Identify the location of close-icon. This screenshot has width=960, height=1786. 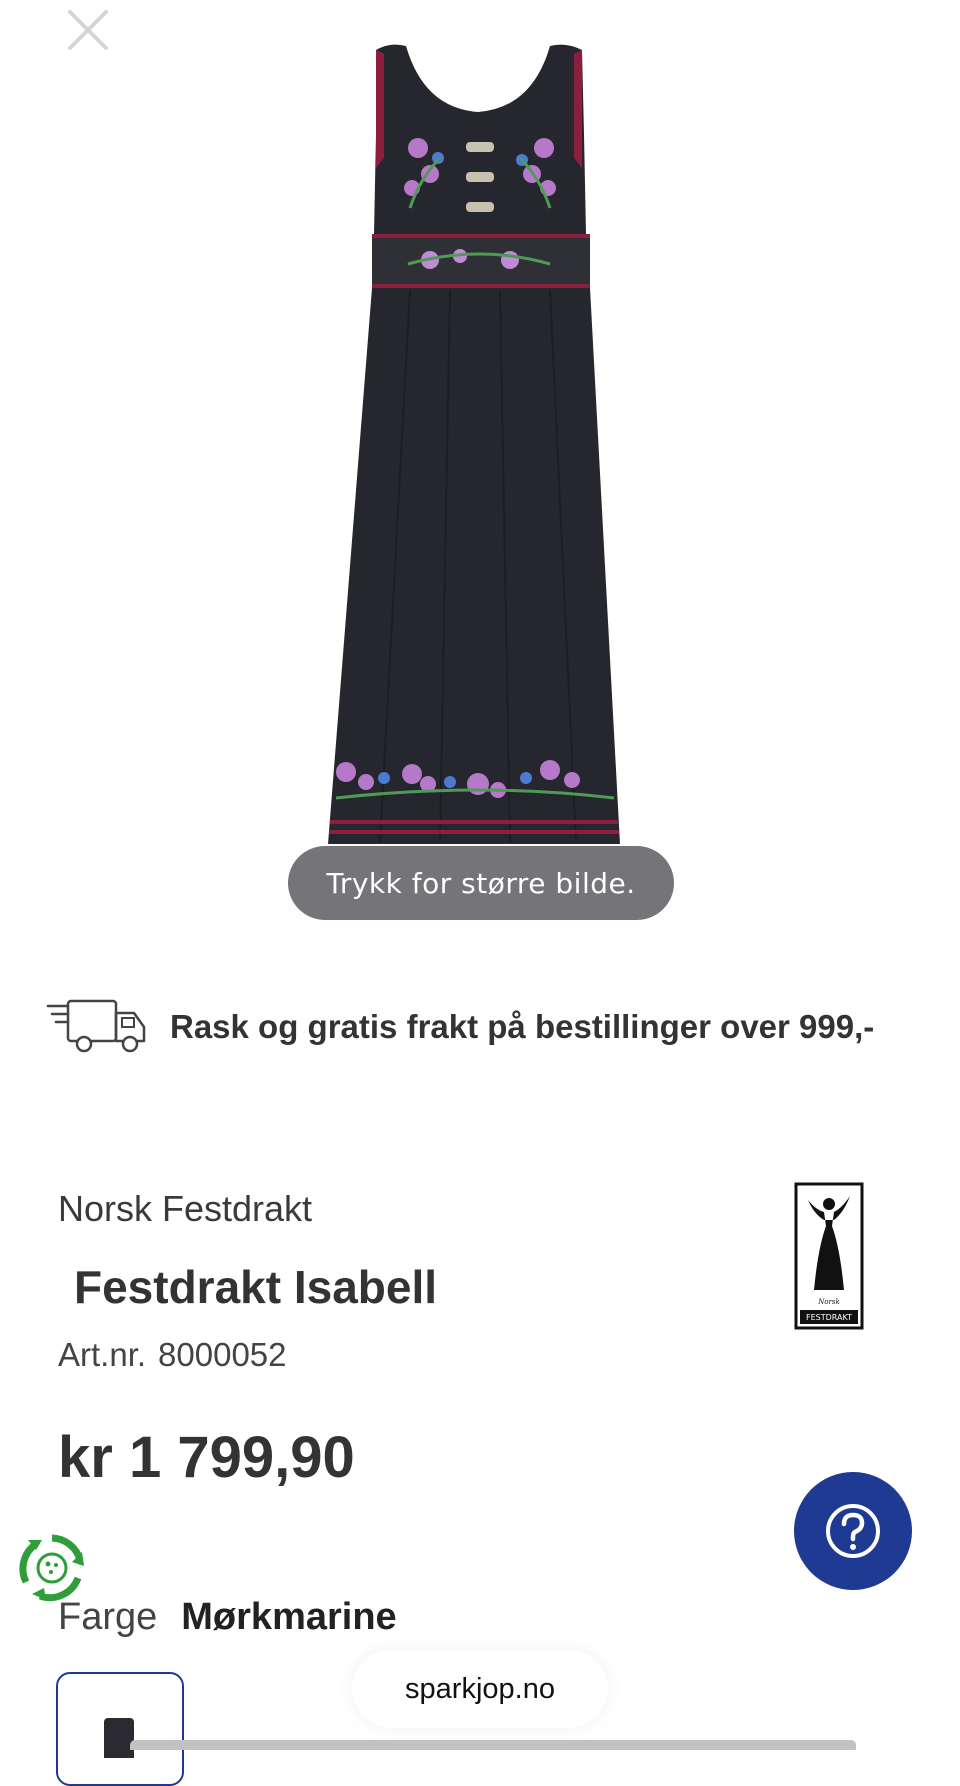
(88, 30).